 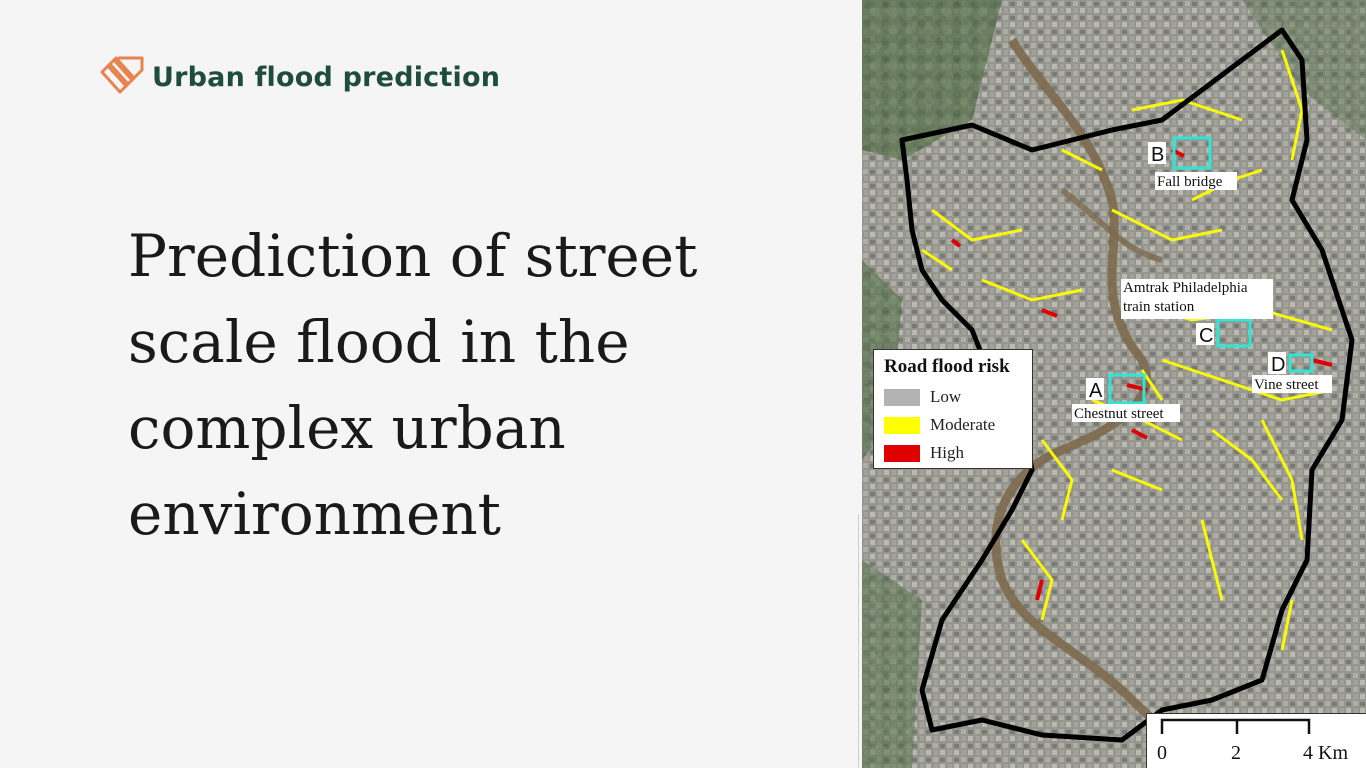 What do you see at coordinates (1325, 753) in the screenshot?
I see `scale-tick-4km: 4 Km` at bounding box center [1325, 753].